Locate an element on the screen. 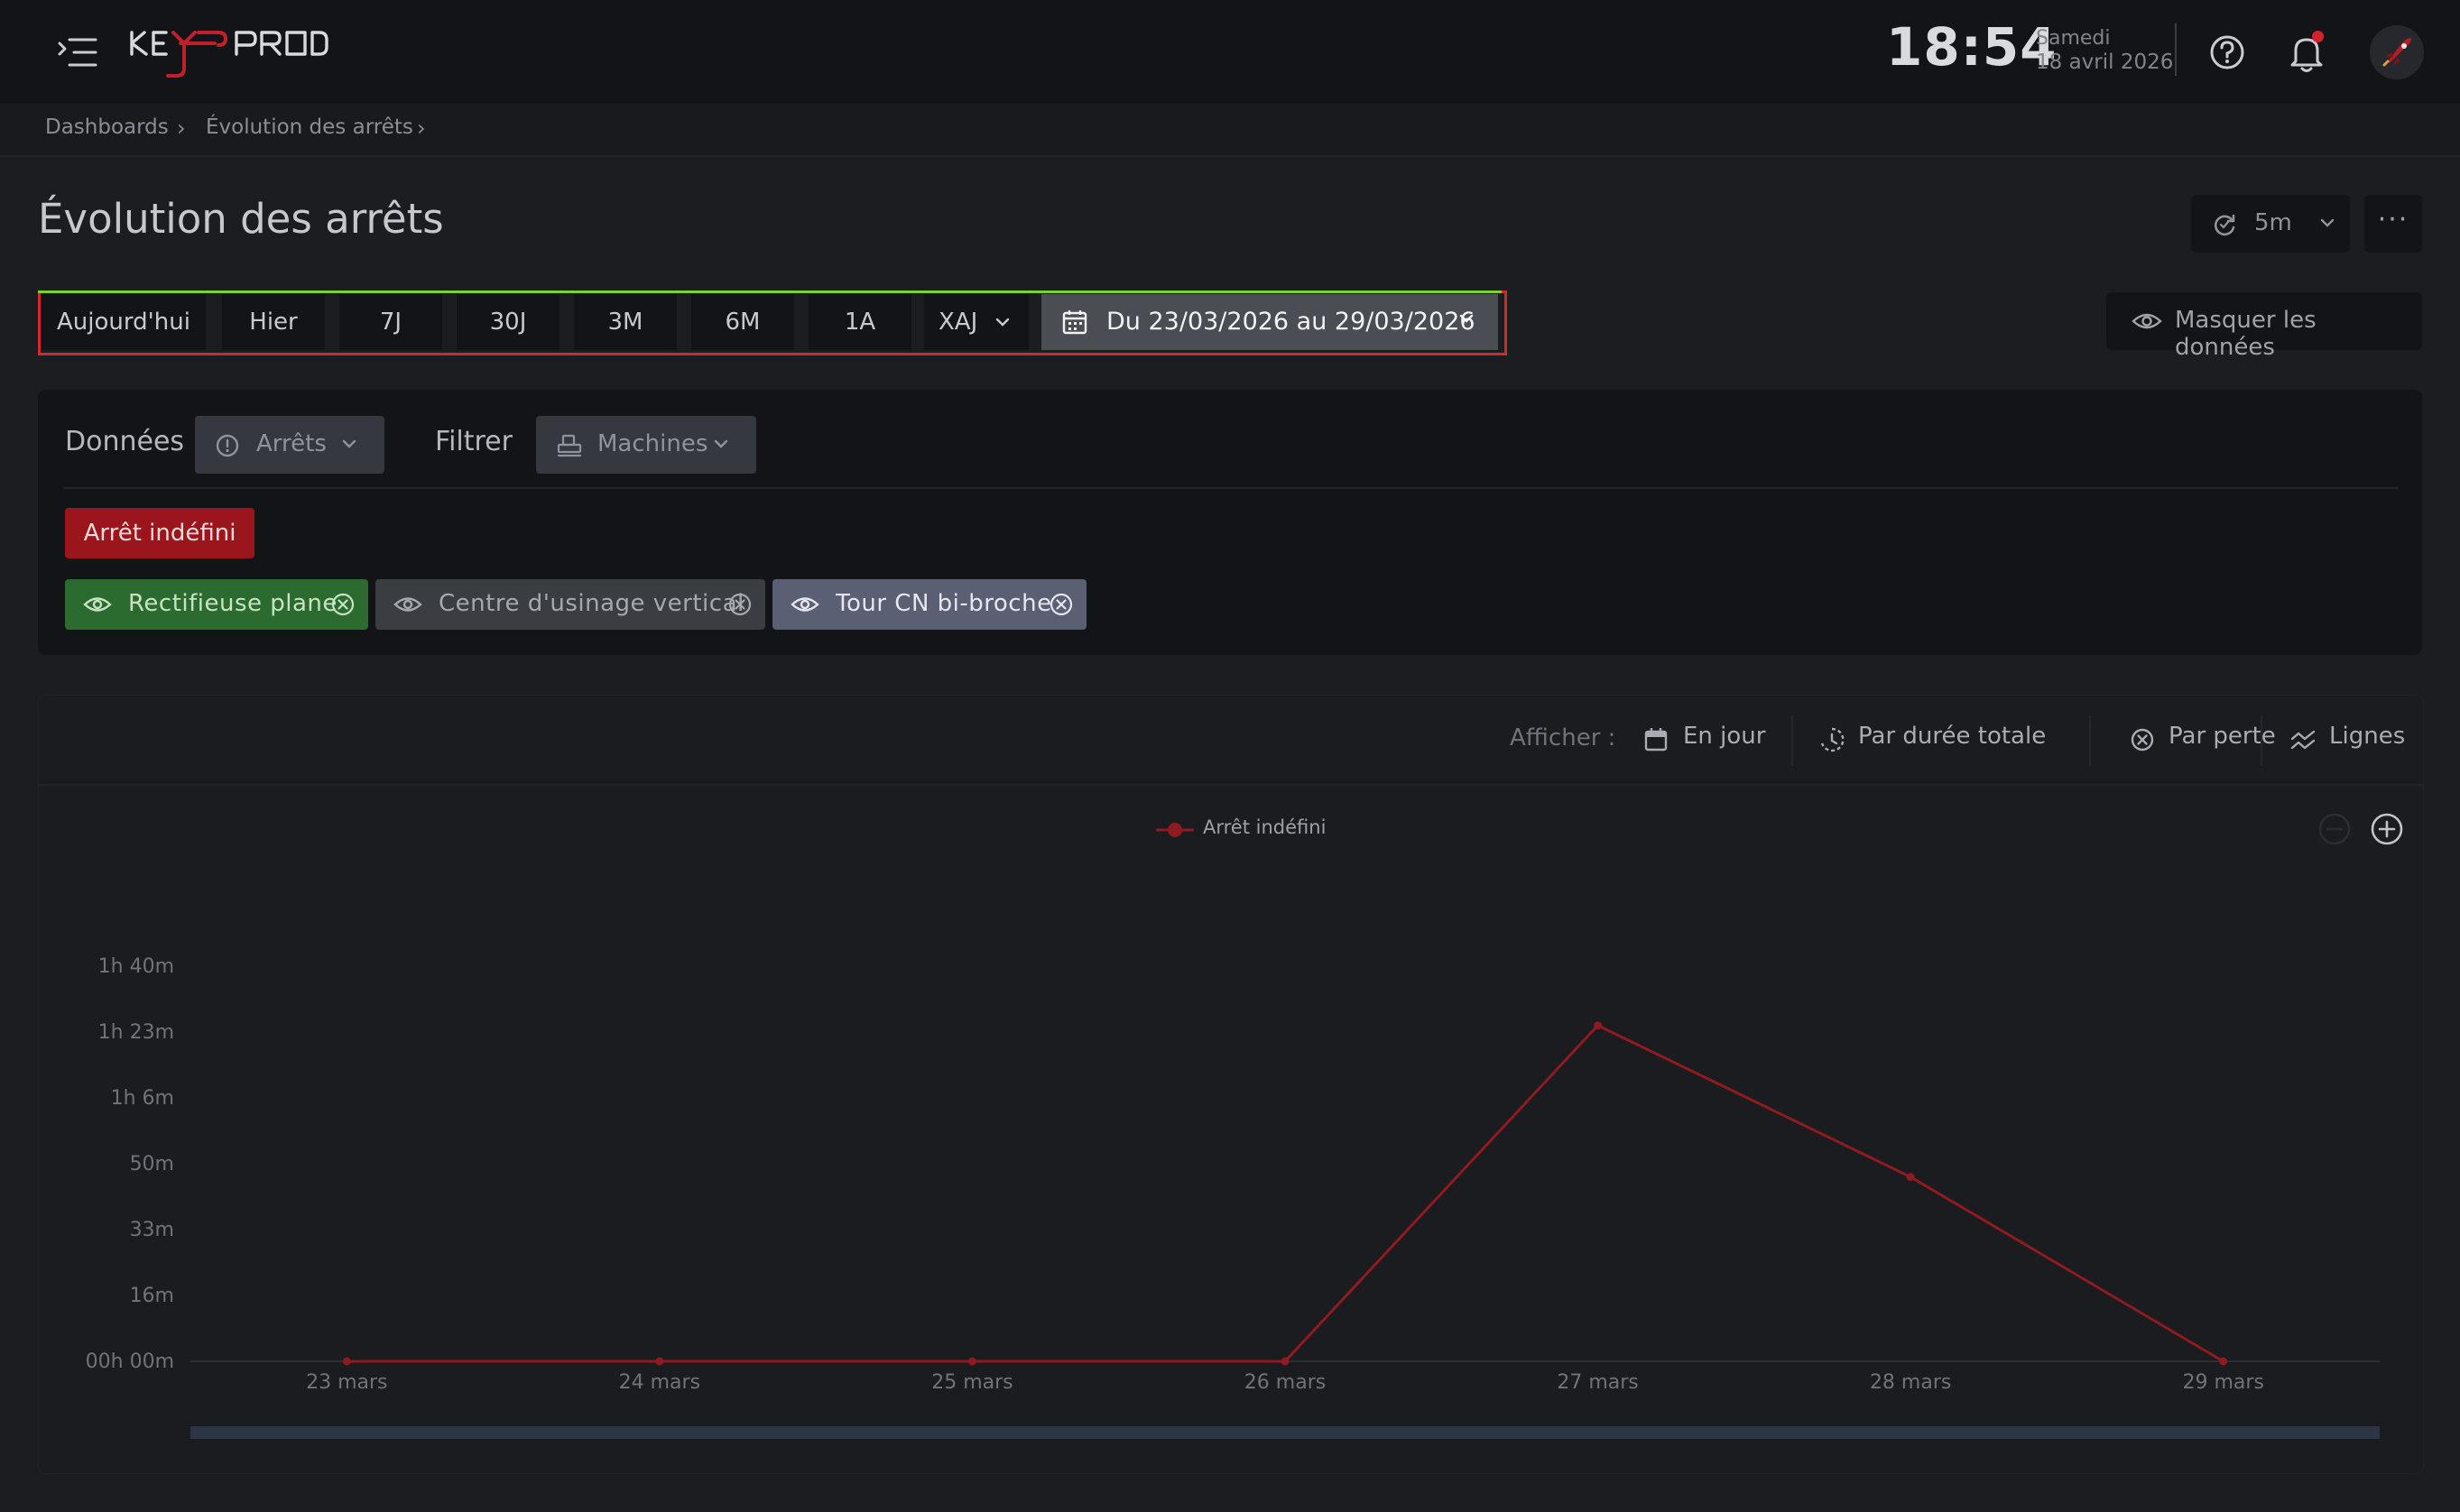 This screenshot has height=1512, width=2460. more-options-button: ··· is located at coordinates (2393, 224).